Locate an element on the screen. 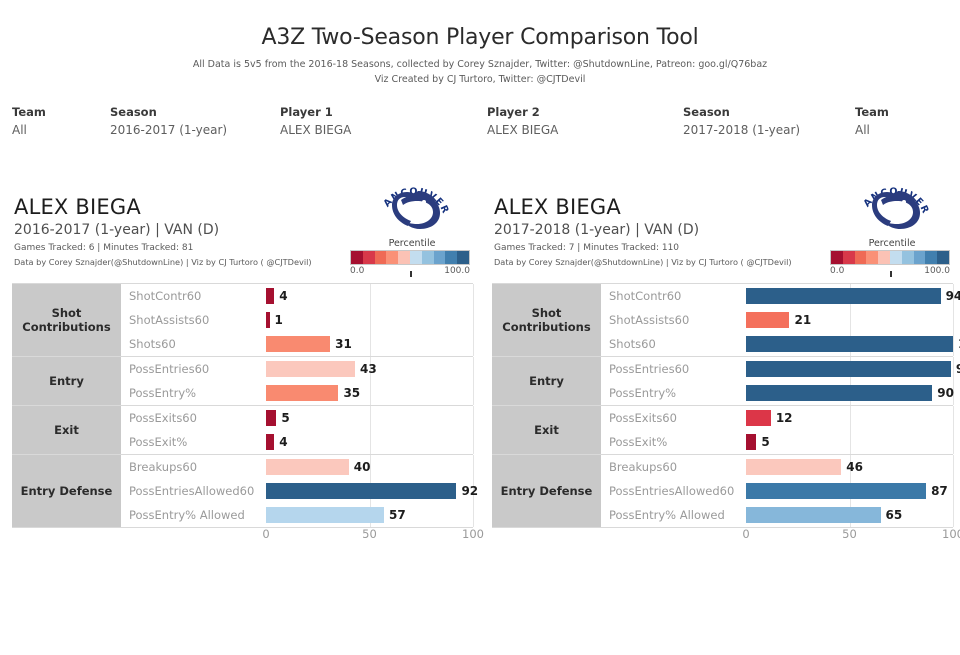 The width and height of the screenshot is (960, 655). percentile-value: 4 is located at coordinates (283, 442).